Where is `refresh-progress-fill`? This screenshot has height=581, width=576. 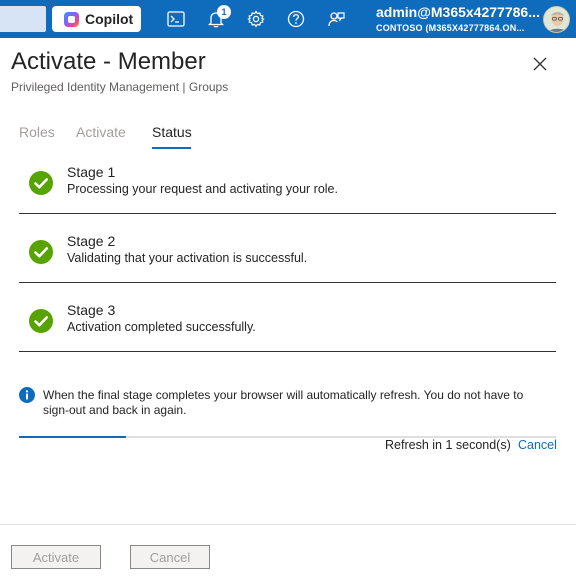 refresh-progress-fill is located at coordinates (73, 437).